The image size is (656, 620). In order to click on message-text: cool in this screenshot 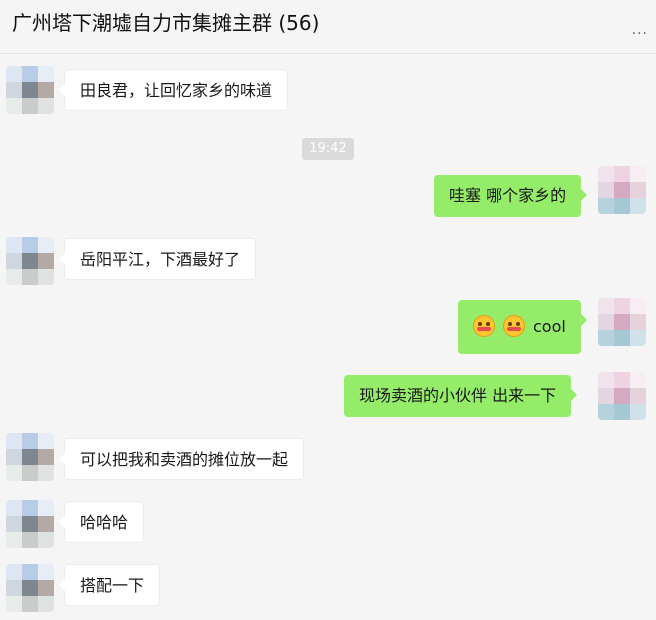, I will do `click(549, 326)`.